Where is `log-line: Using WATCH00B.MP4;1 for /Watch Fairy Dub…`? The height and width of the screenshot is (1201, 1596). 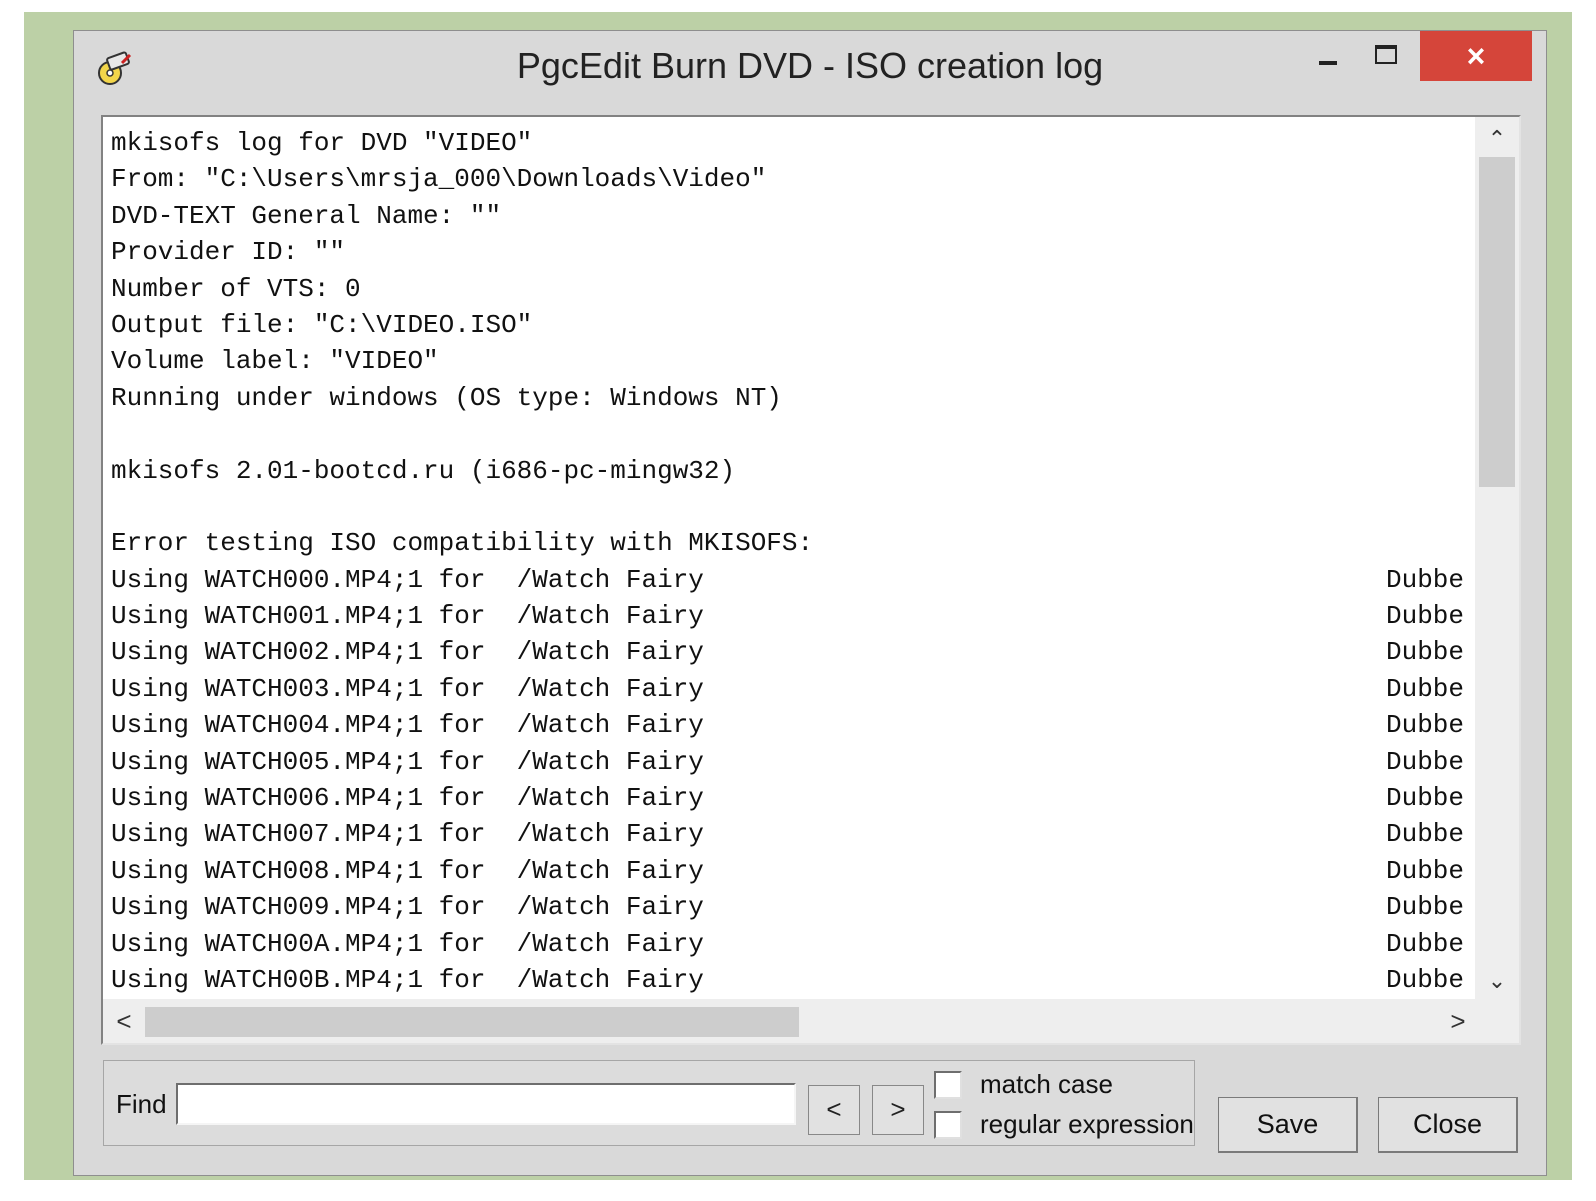 log-line: Using WATCH00B.MP4;1 for /Watch Fairy Dub… is located at coordinates (792, 980).